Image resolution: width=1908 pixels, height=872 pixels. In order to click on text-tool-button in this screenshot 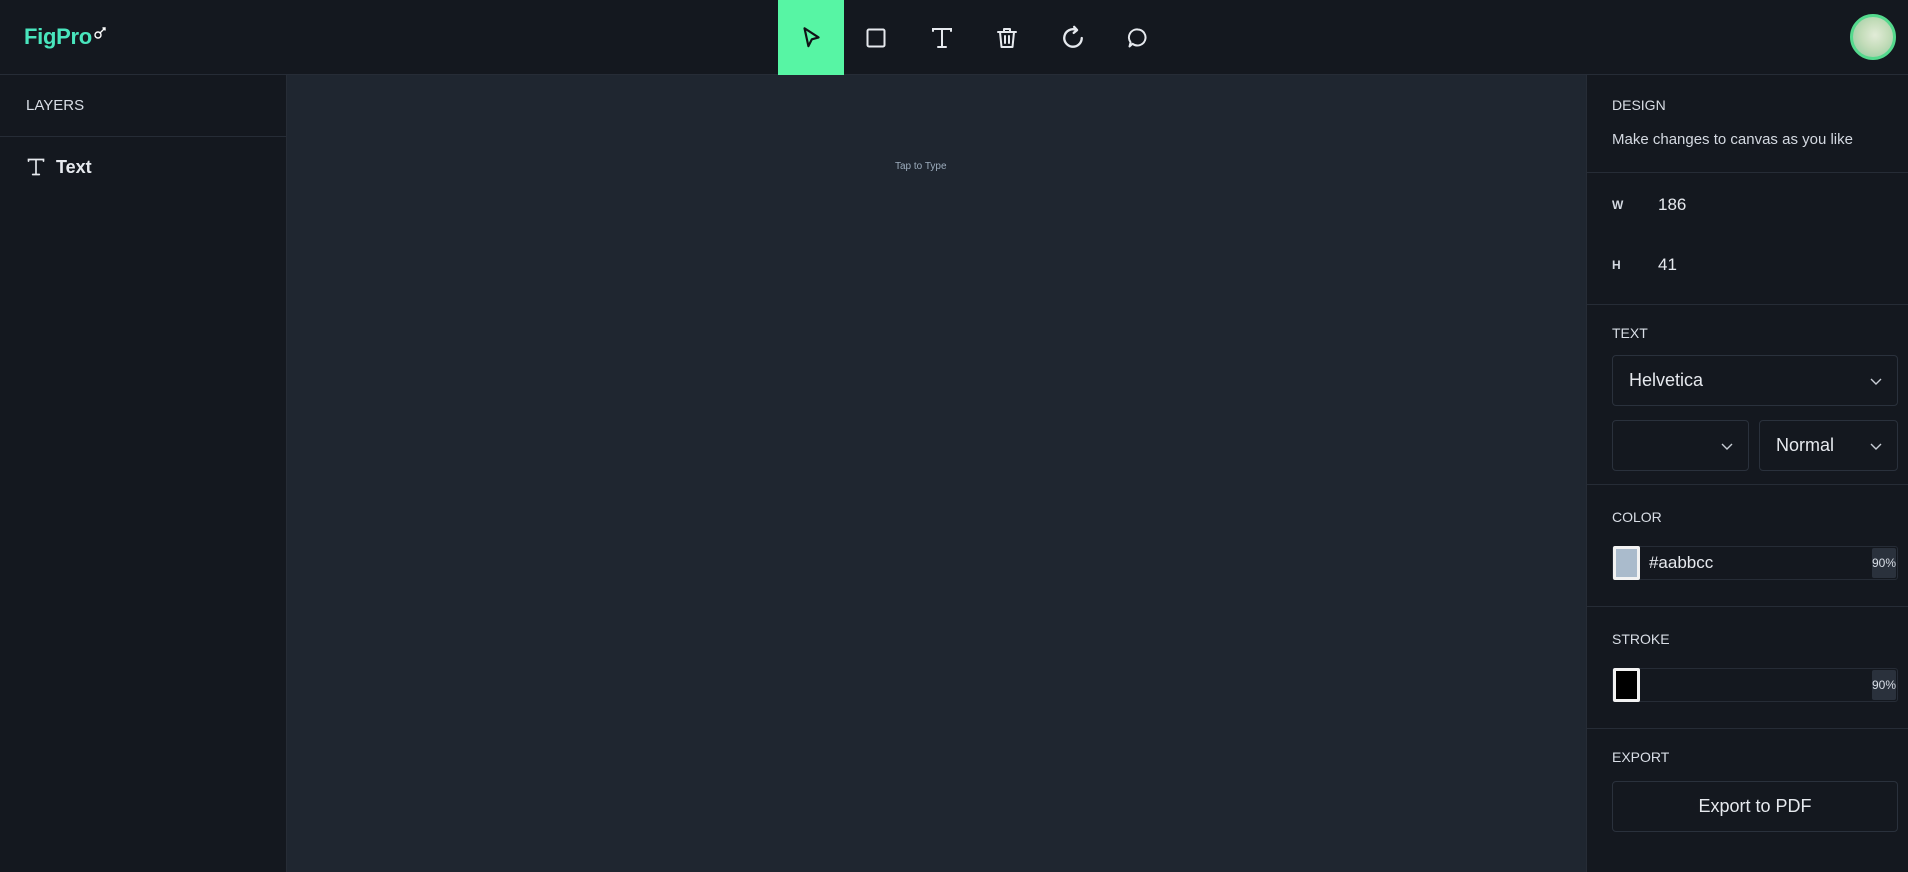, I will do `click(942, 37)`.